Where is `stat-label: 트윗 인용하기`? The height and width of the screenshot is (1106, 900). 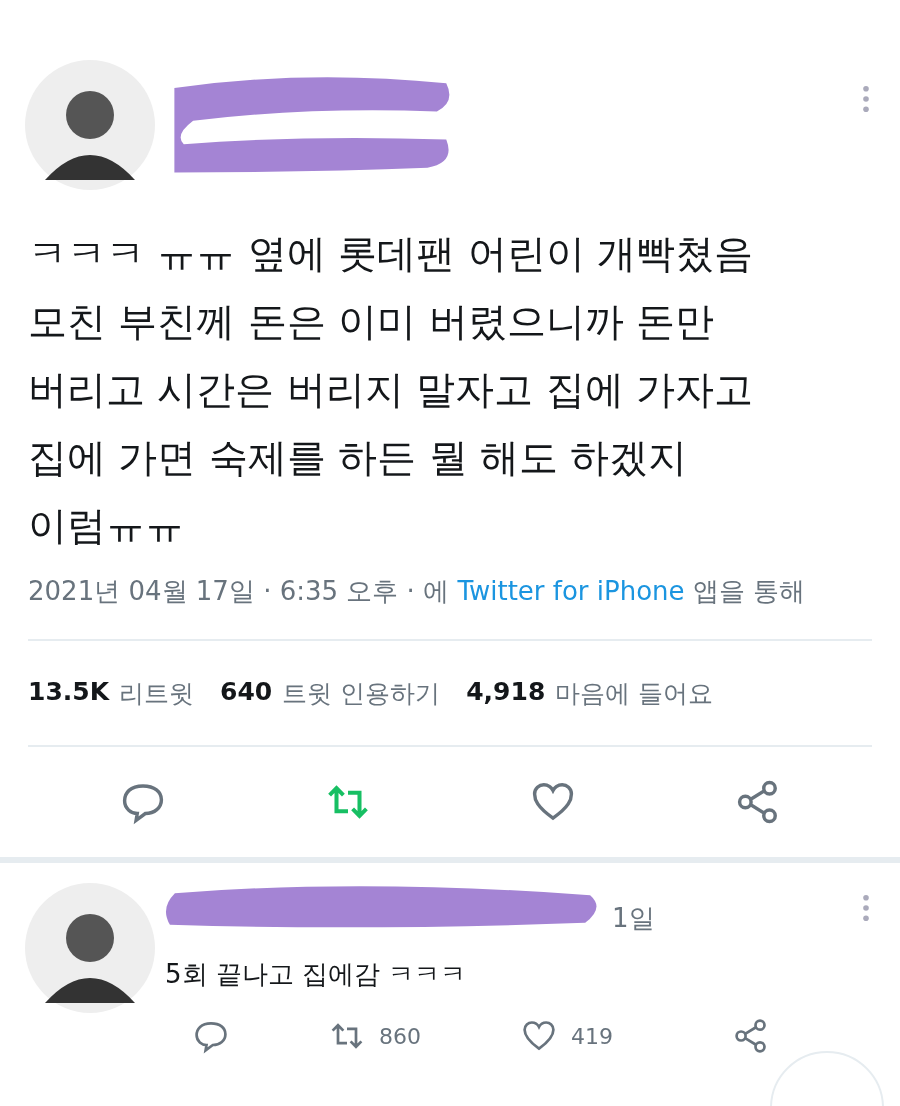
stat-label: 트윗 인용하기 is located at coordinates (361, 693).